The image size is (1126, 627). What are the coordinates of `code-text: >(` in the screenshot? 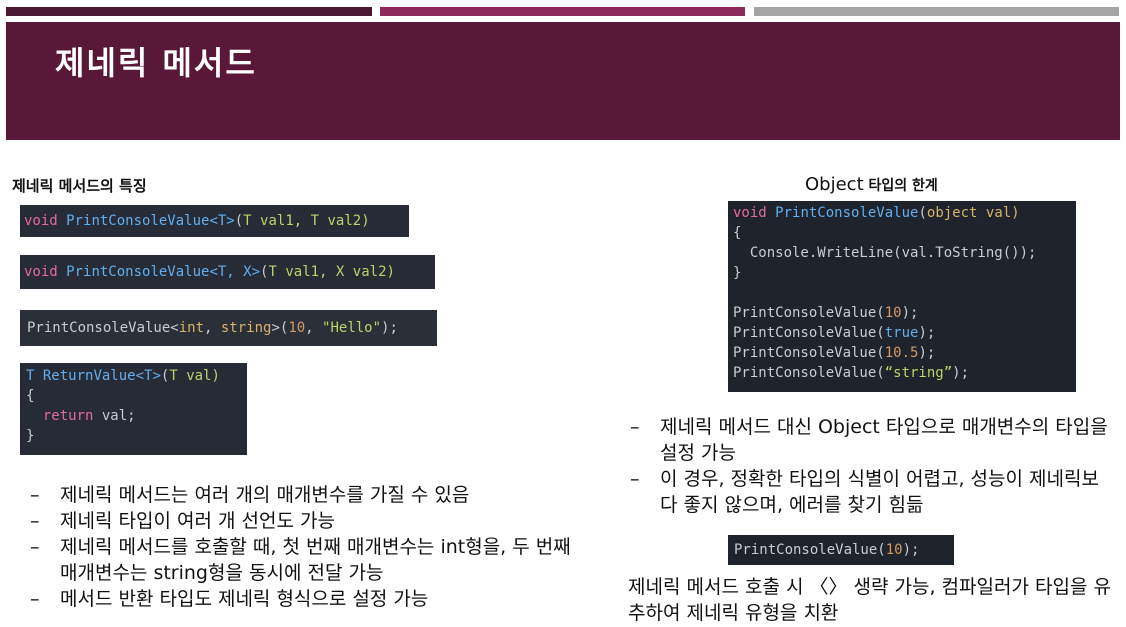 It's located at (280, 328).